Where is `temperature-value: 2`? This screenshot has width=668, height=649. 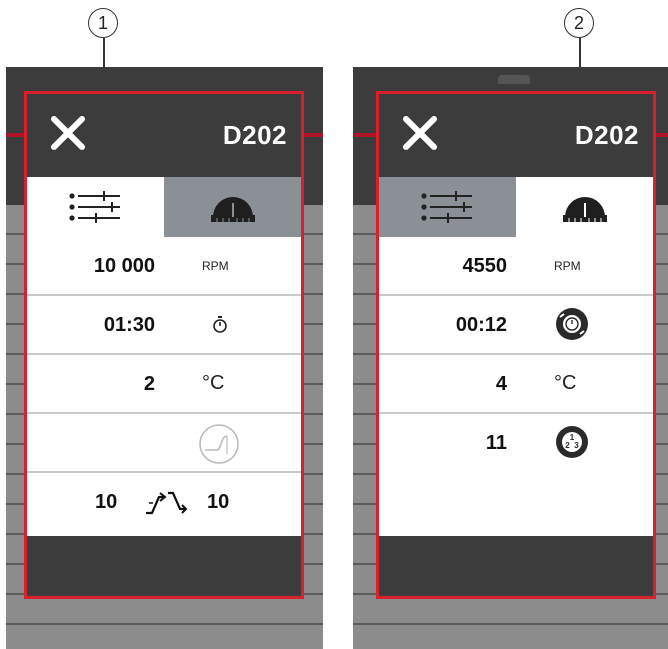 temperature-value: 2 is located at coordinates (149, 384).